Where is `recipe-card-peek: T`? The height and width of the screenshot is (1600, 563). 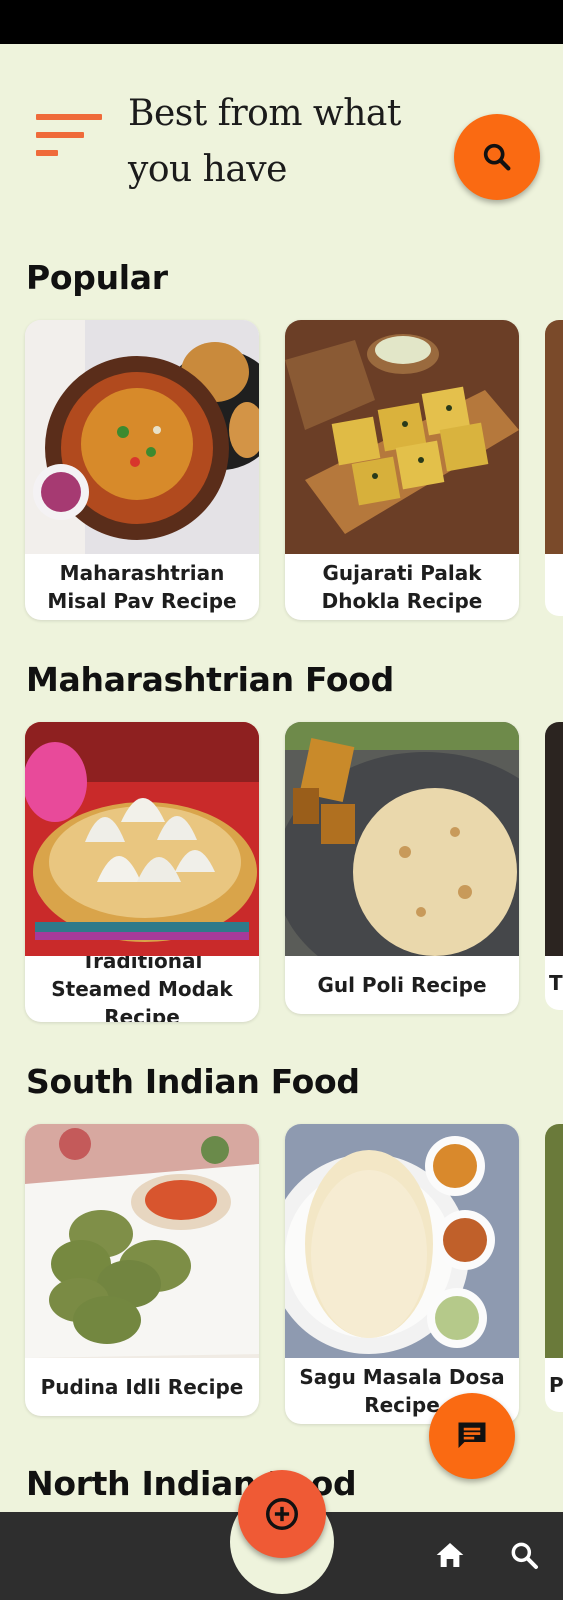
recipe-card-peek: T is located at coordinates (554, 866).